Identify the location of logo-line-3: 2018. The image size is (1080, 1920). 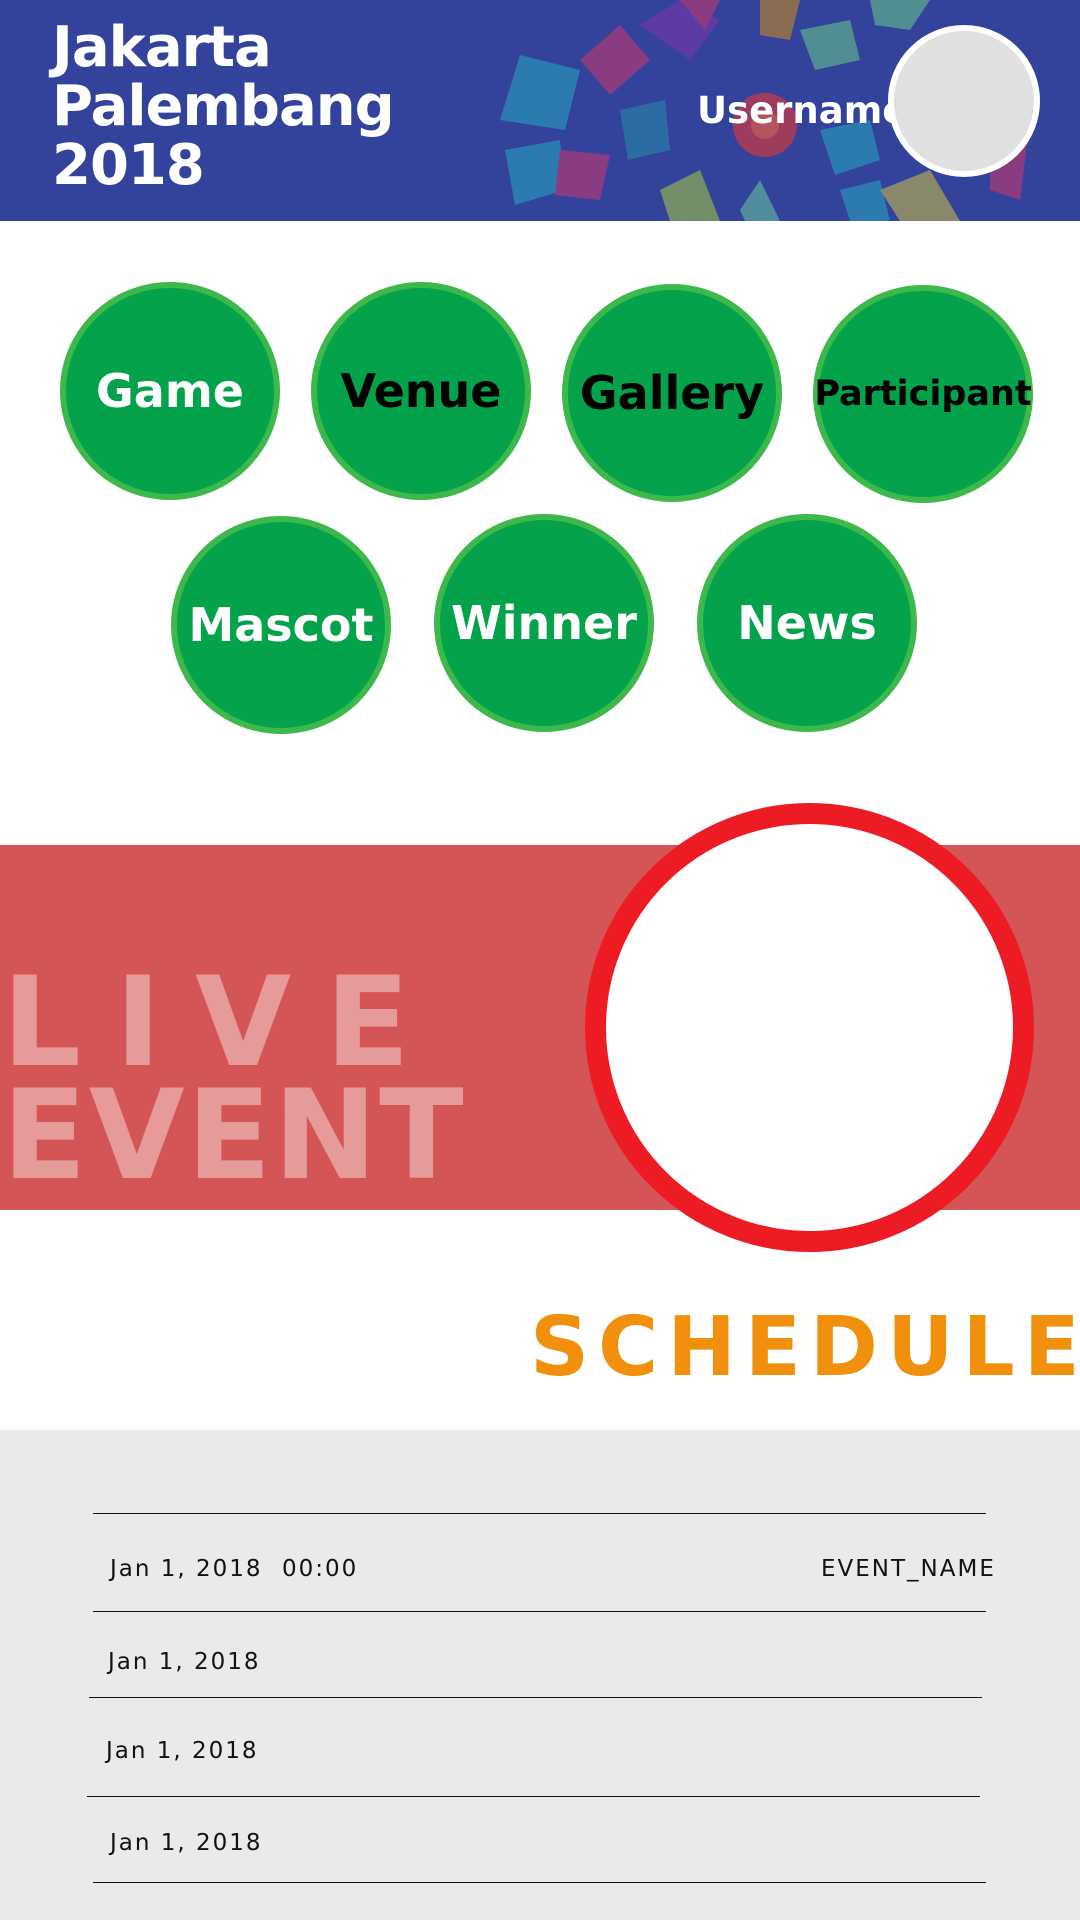
(128, 165).